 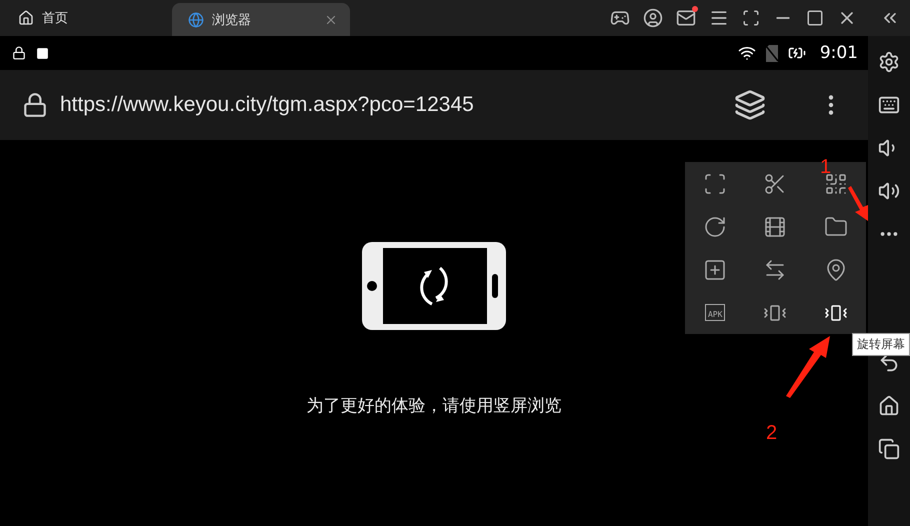 What do you see at coordinates (747, 53) in the screenshot?
I see `wifi-icon` at bounding box center [747, 53].